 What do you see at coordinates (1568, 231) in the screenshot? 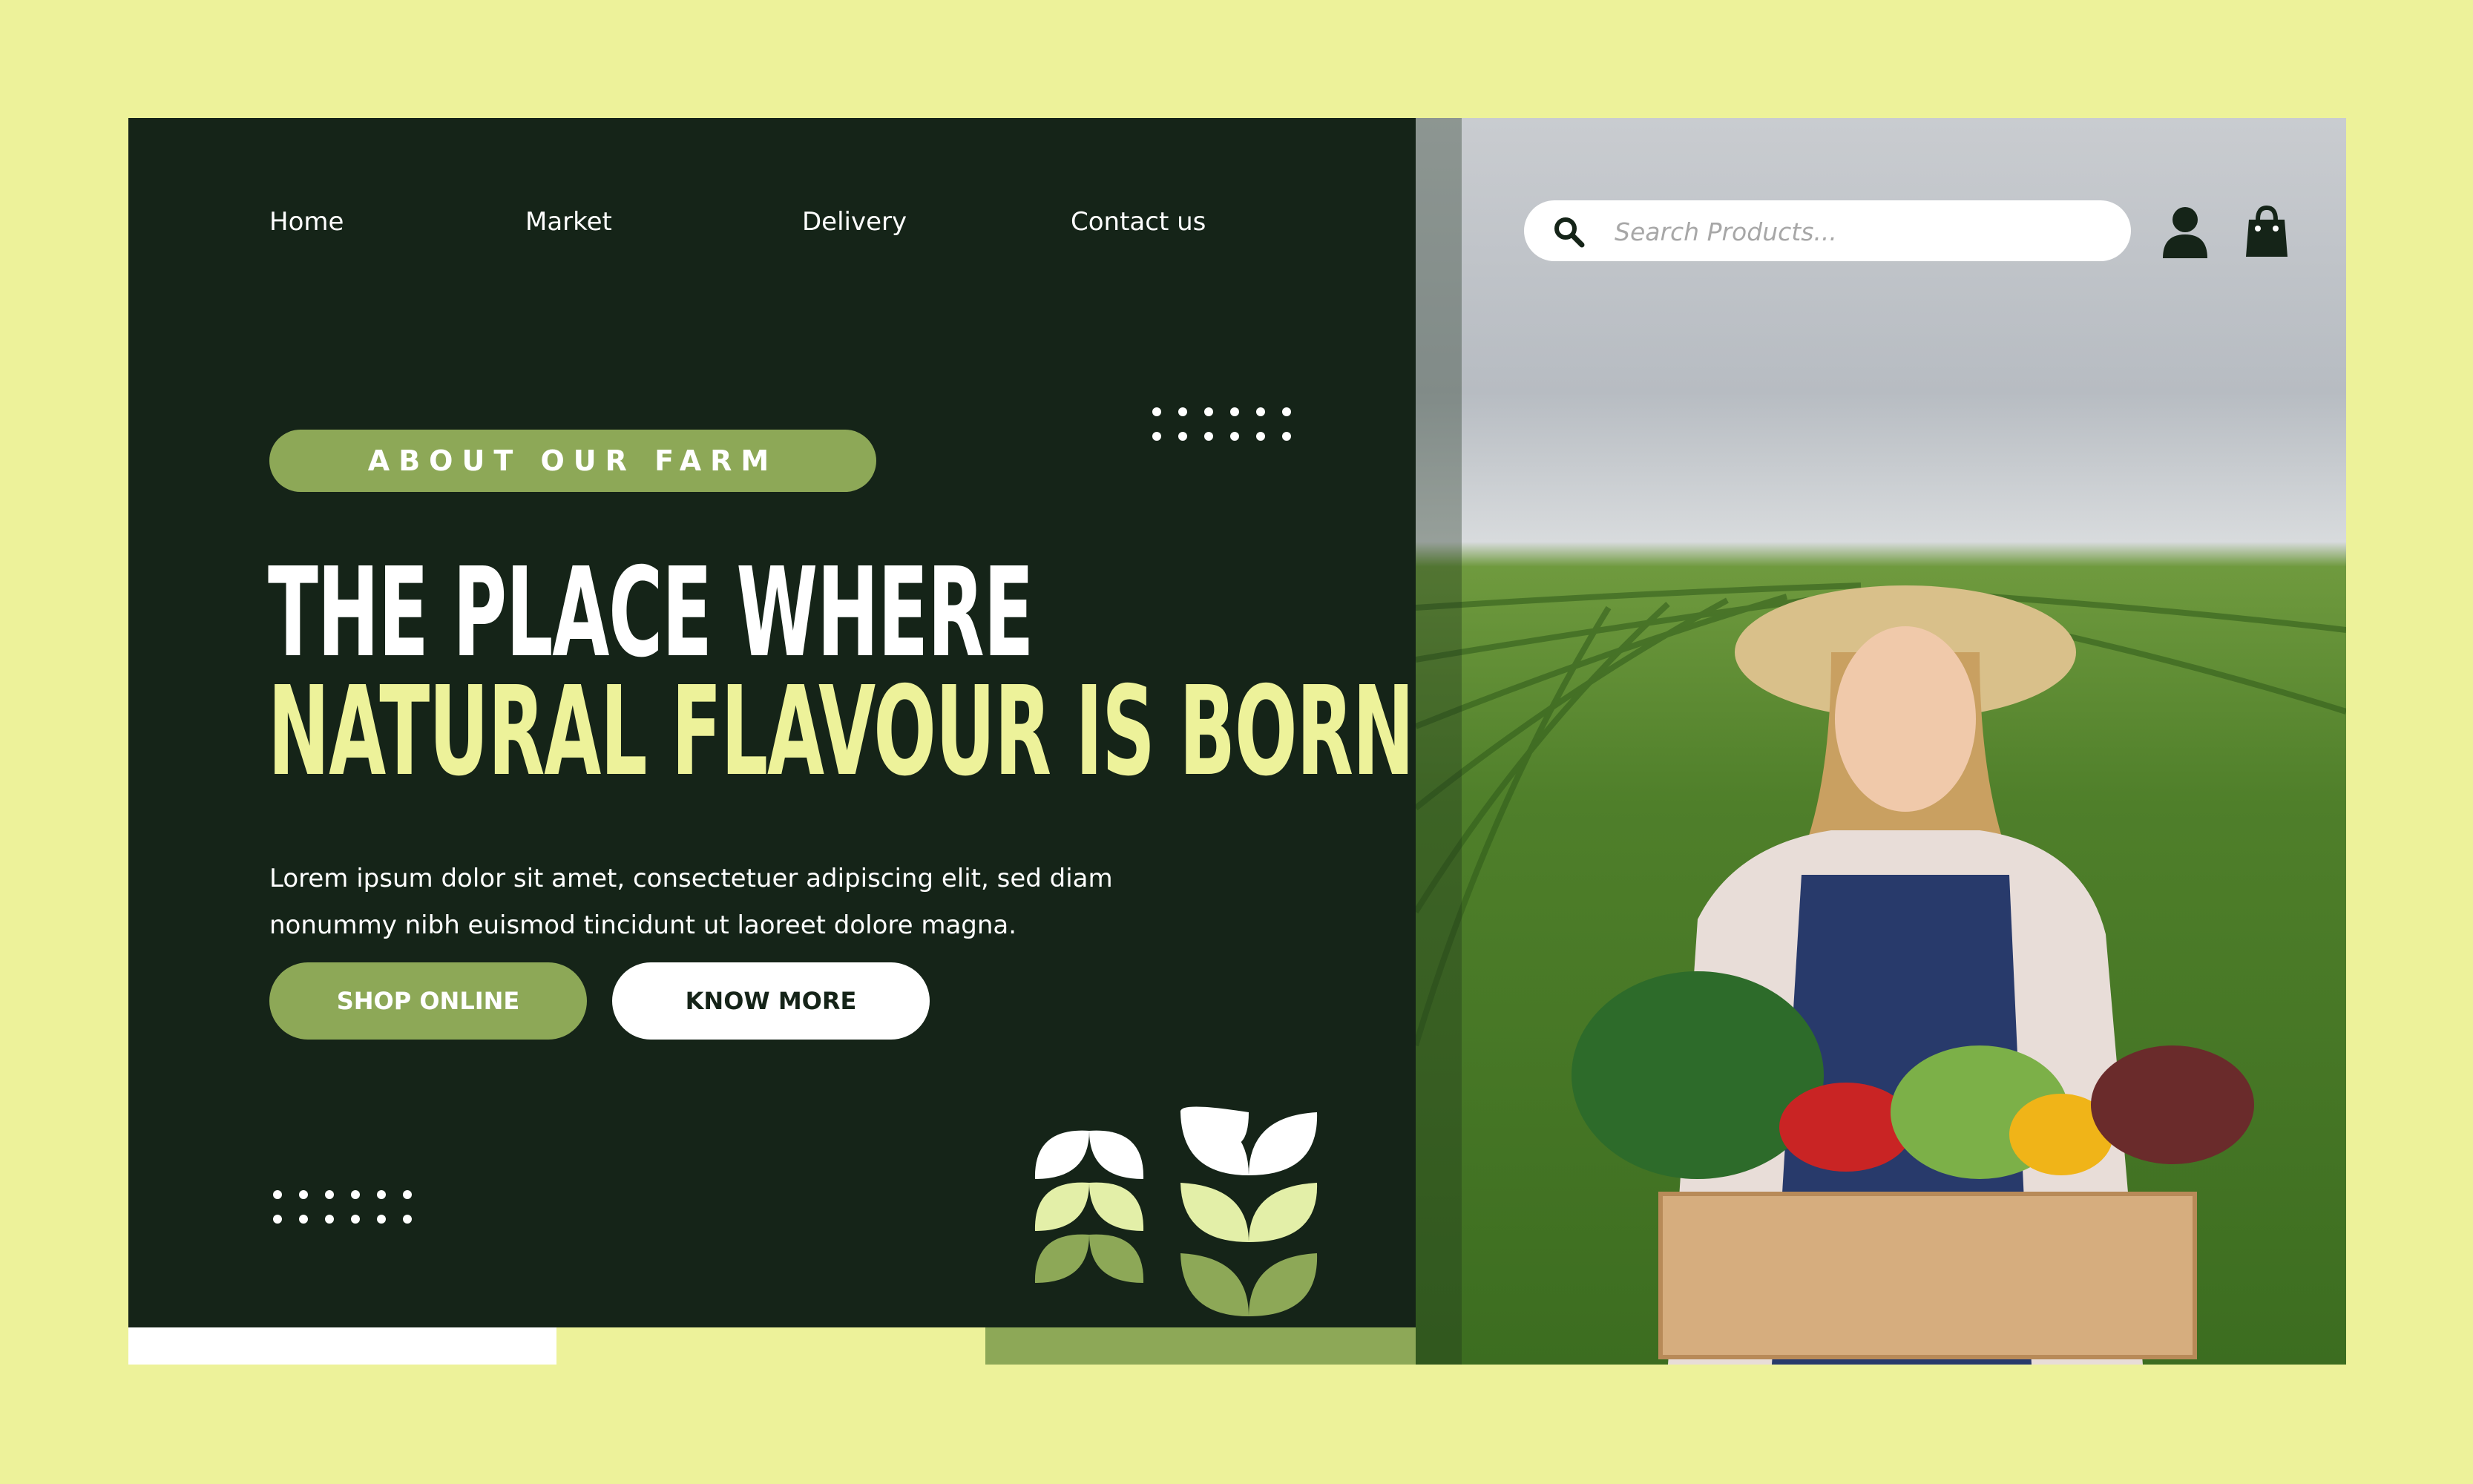
I see `search-icon` at bounding box center [1568, 231].